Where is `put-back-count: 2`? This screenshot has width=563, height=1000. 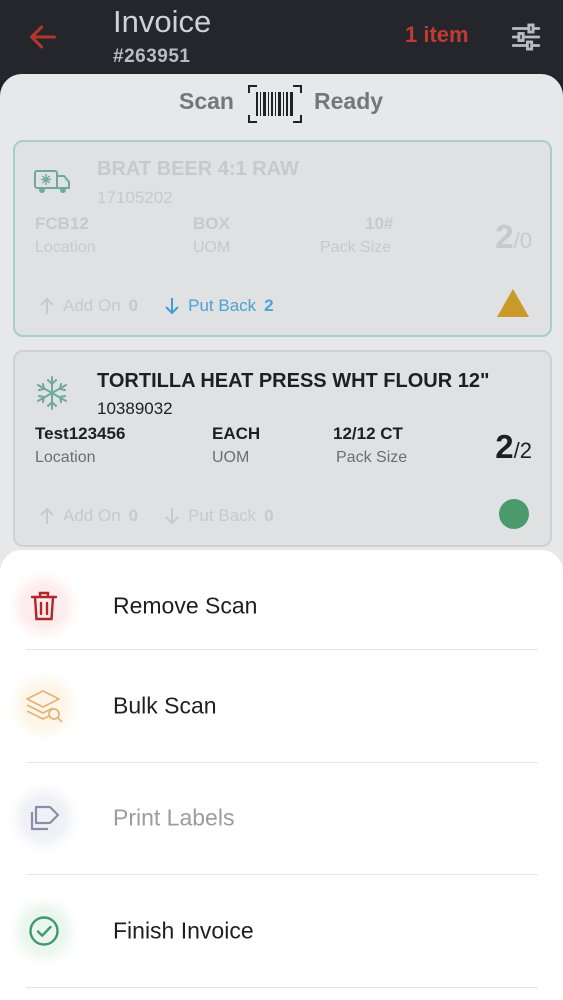
put-back-count: 2 is located at coordinates (269, 305).